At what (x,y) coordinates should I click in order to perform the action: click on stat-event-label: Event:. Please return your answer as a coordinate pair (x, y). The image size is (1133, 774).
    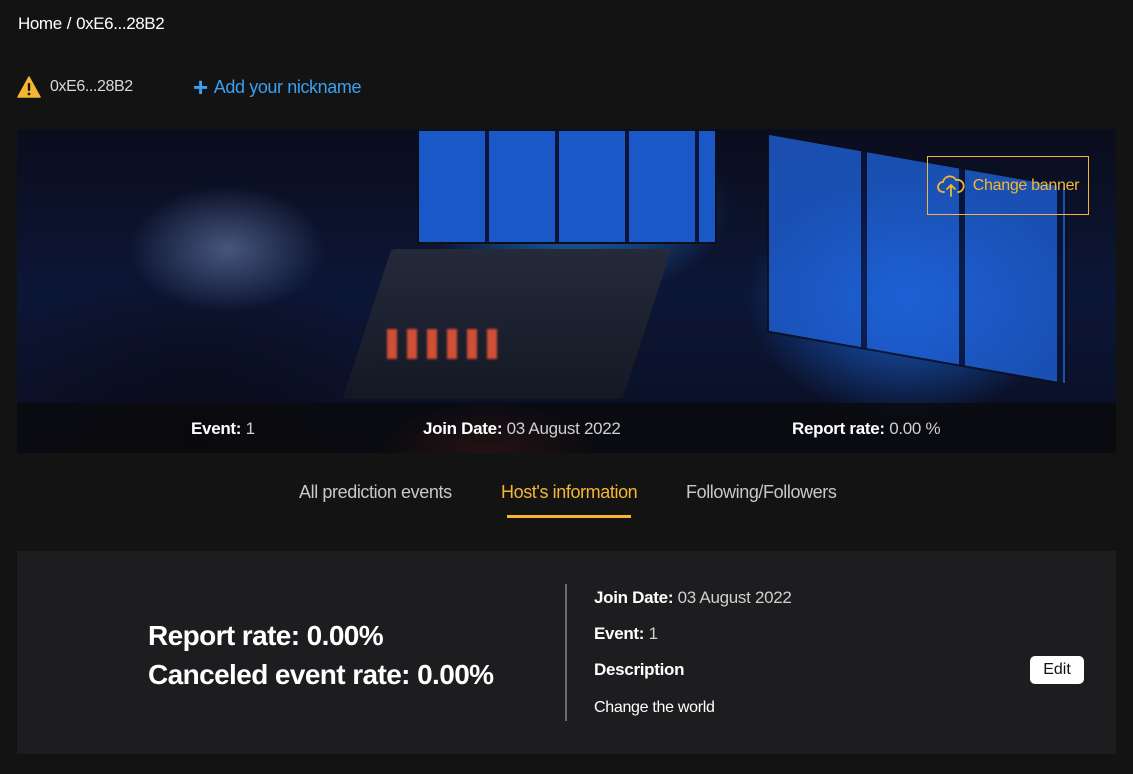
    Looking at the image, I should click on (216, 428).